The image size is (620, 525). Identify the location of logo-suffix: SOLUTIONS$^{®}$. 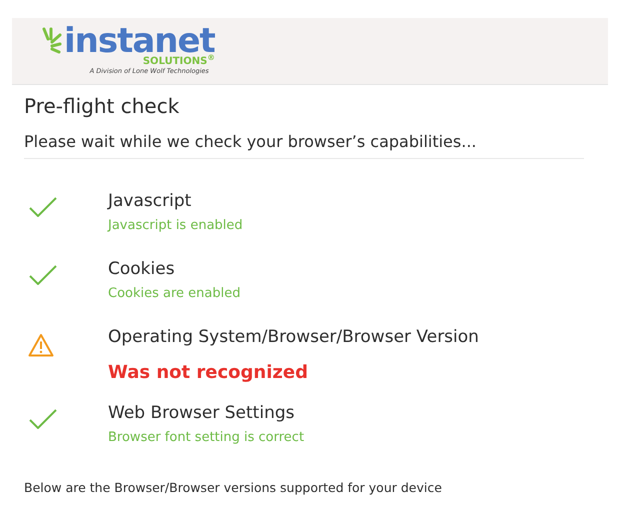
(178, 61).